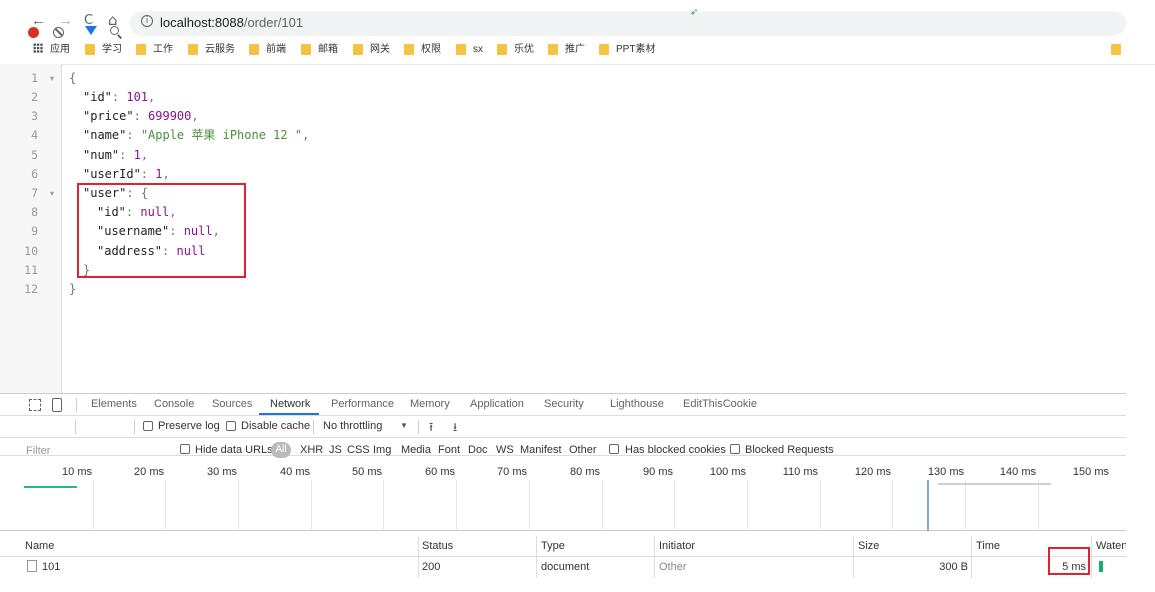  Describe the element at coordinates (57, 405) in the screenshot. I see `device-toolbar-icon` at that location.